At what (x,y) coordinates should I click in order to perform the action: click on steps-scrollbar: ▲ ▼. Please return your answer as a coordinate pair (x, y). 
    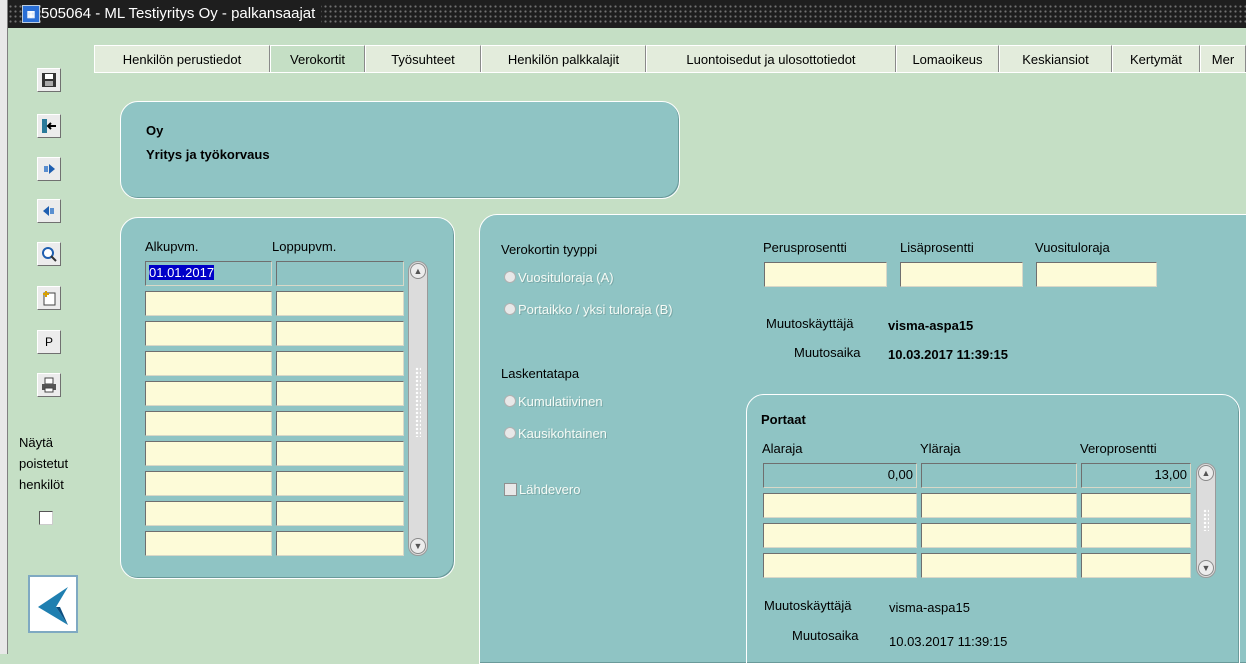
    Looking at the image, I should click on (1206, 520).